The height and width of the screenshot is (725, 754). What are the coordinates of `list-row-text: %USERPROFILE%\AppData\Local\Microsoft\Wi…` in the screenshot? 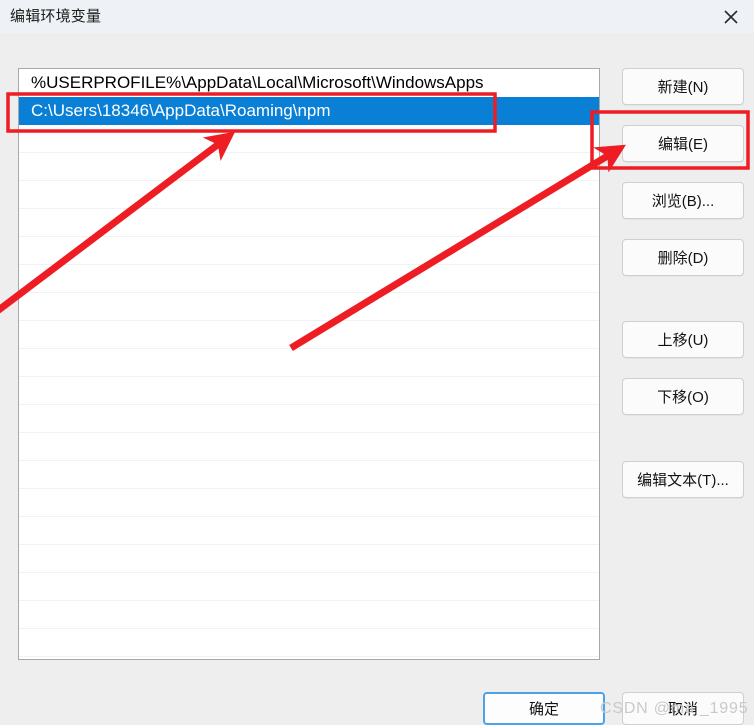 It's located at (257, 82).